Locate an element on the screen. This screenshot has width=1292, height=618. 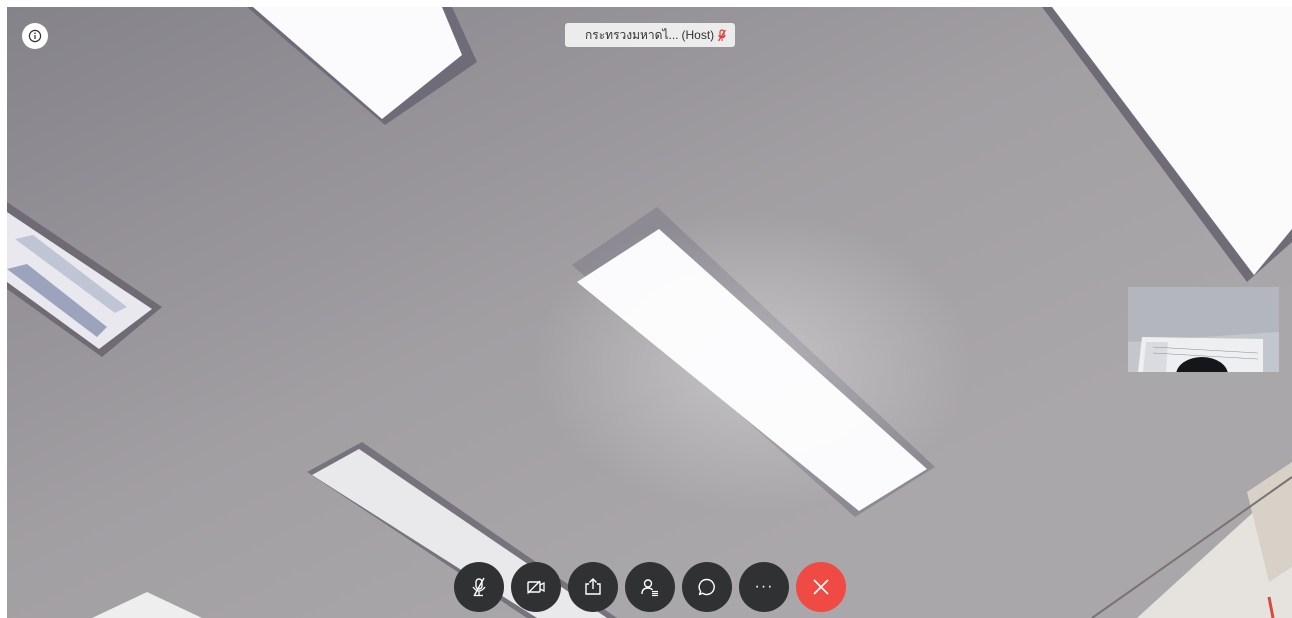
self-view-thumbnail is located at coordinates (1203, 329).